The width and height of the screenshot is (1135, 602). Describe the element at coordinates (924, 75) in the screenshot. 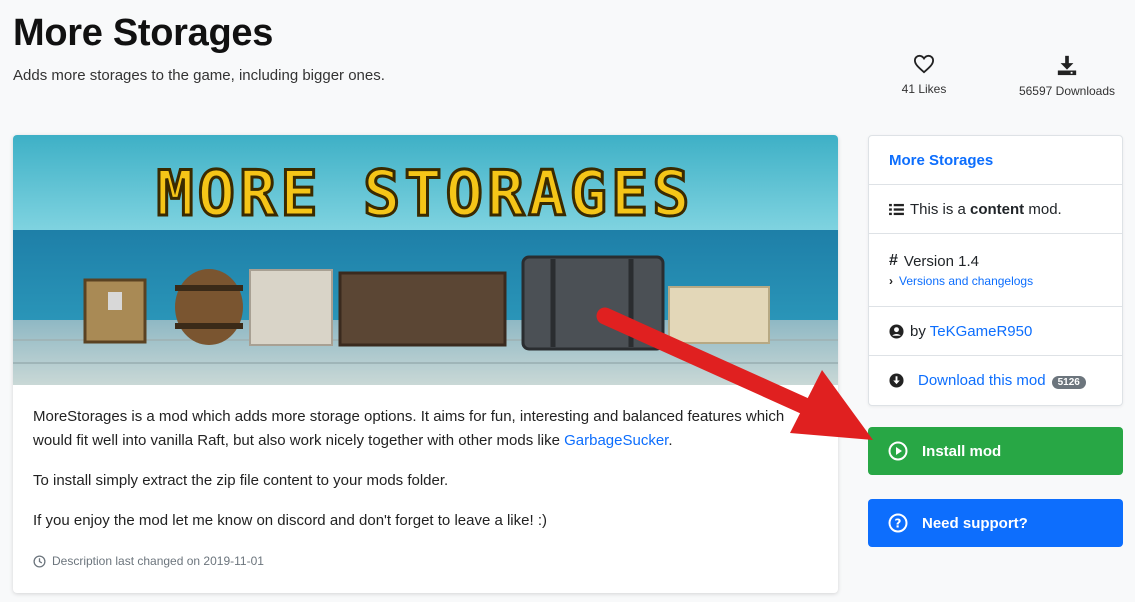

I see `likes-stat: 41 Likes` at that location.